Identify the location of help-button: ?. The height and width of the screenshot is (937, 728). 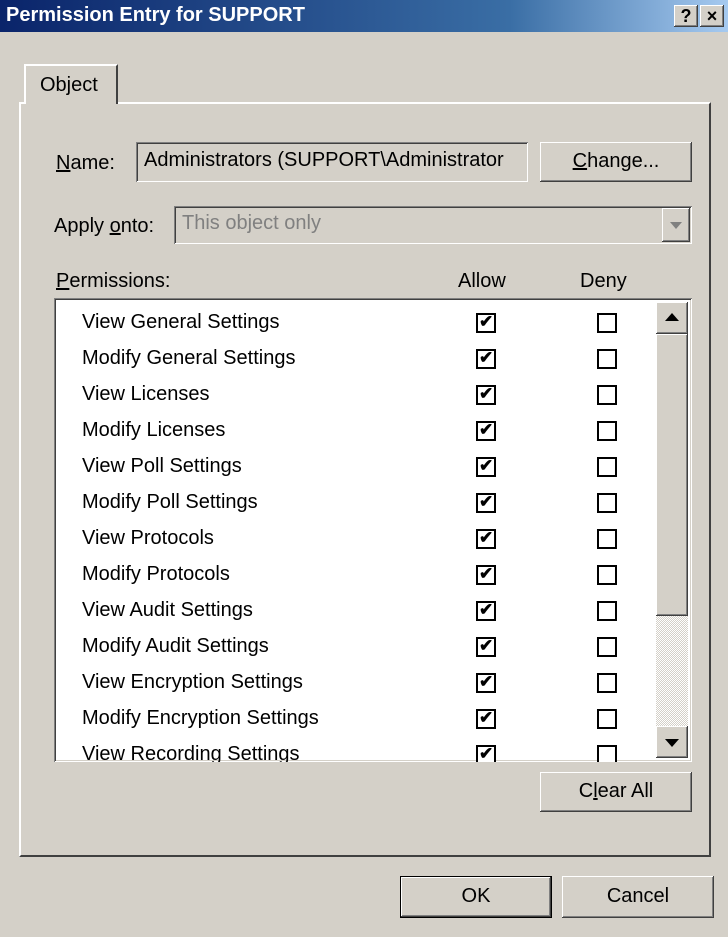
(686, 16).